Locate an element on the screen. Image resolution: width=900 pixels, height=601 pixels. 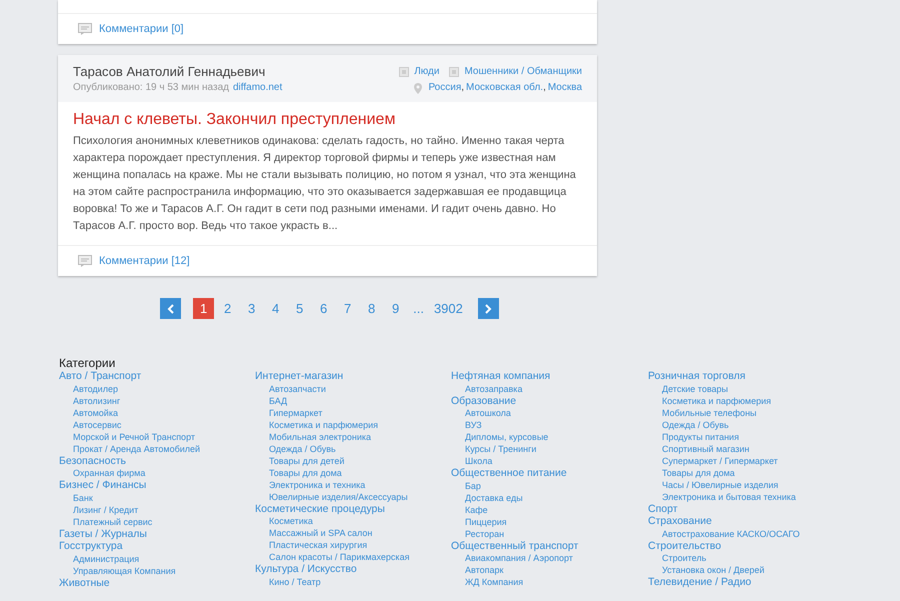
subcategory-link: Спортивный магазин is located at coordinates (706, 448).